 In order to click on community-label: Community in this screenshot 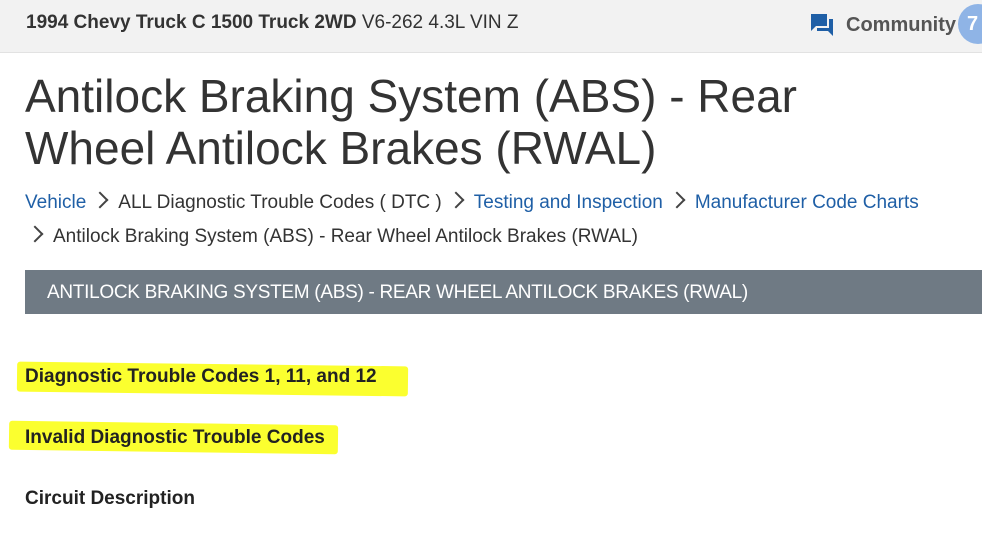, I will do `click(901, 24)`.